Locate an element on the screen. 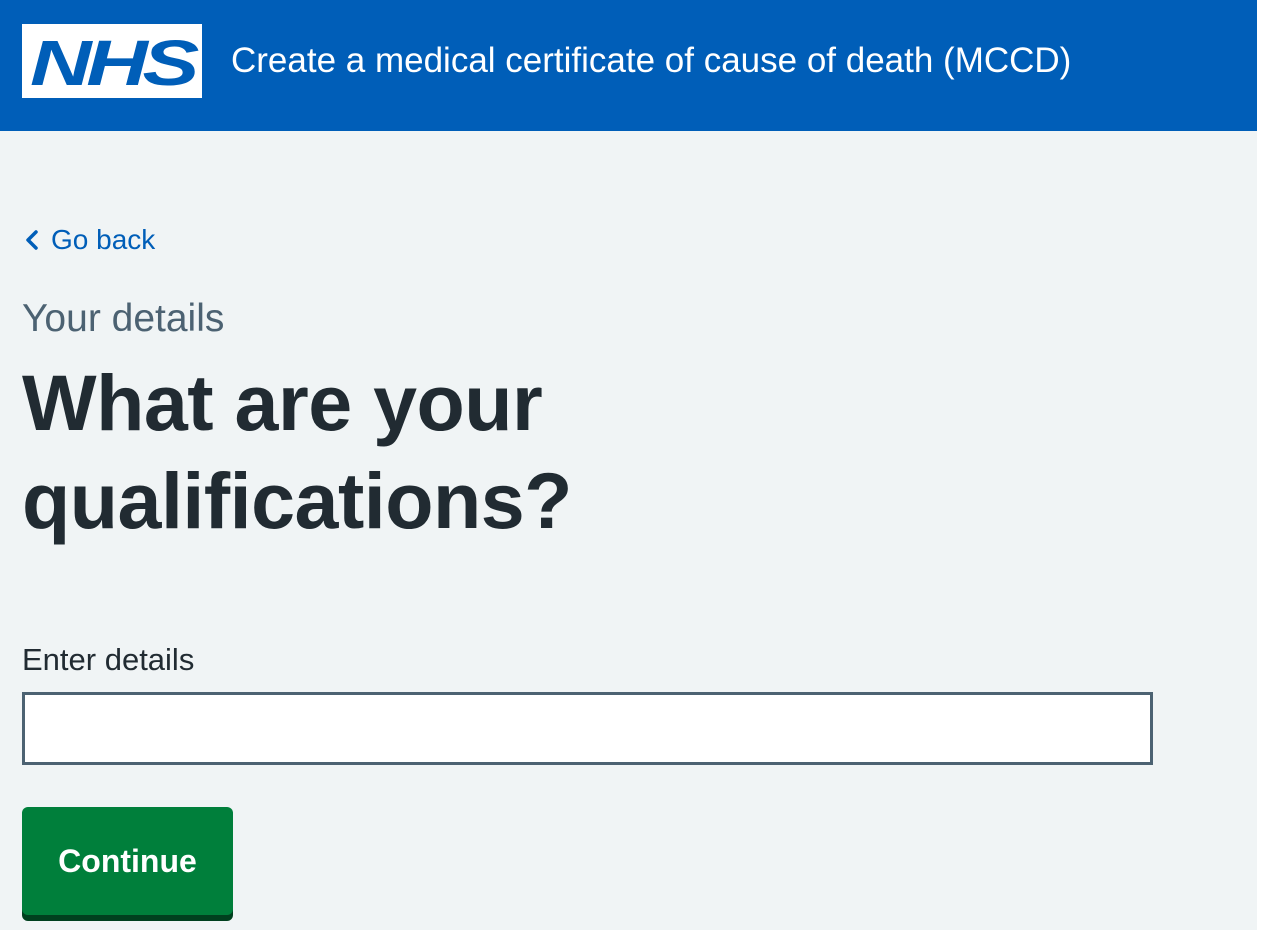 The height and width of the screenshot is (935, 1261). go-back-label: Go back is located at coordinates (103, 239).